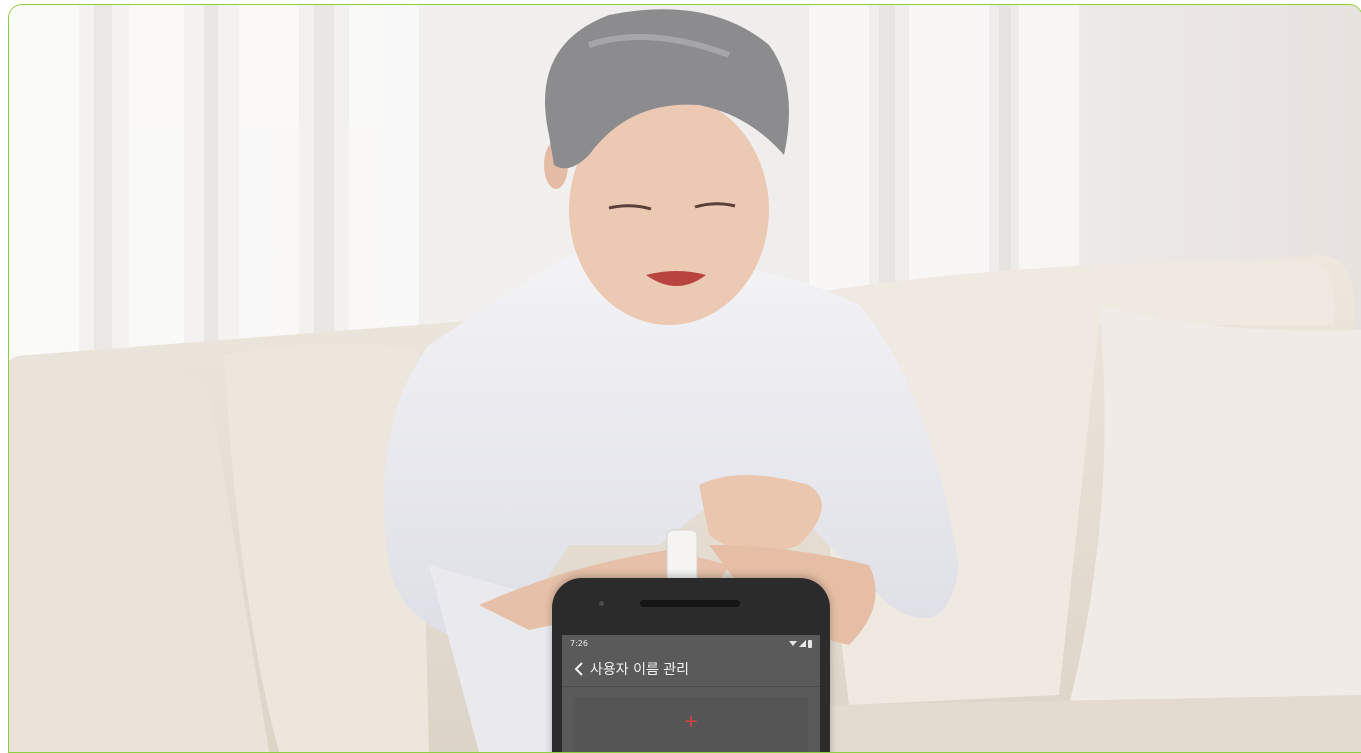  What do you see at coordinates (640, 670) in the screenshot?
I see `page-title: 사용자 이름 관리` at bounding box center [640, 670].